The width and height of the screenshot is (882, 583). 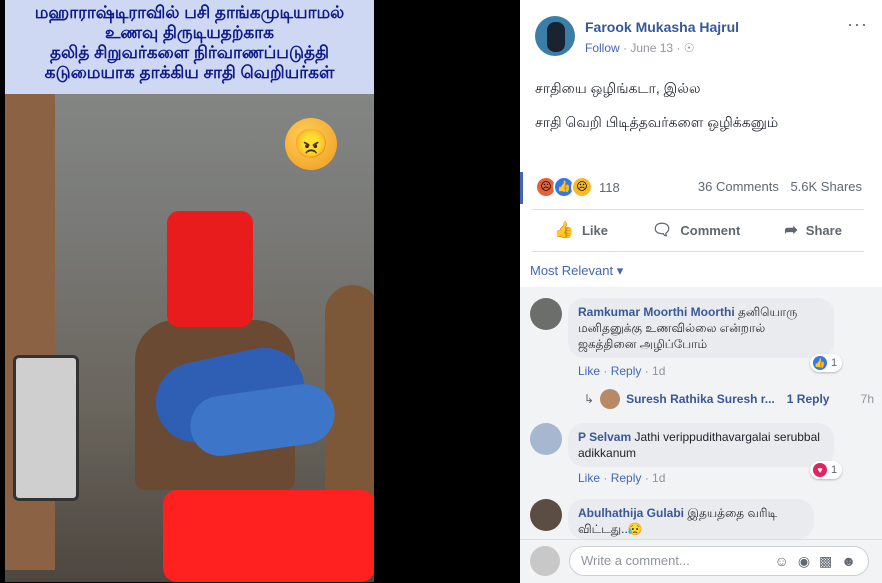 What do you see at coordinates (857, 24) in the screenshot?
I see `more-options-icon: ···` at bounding box center [857, 24].